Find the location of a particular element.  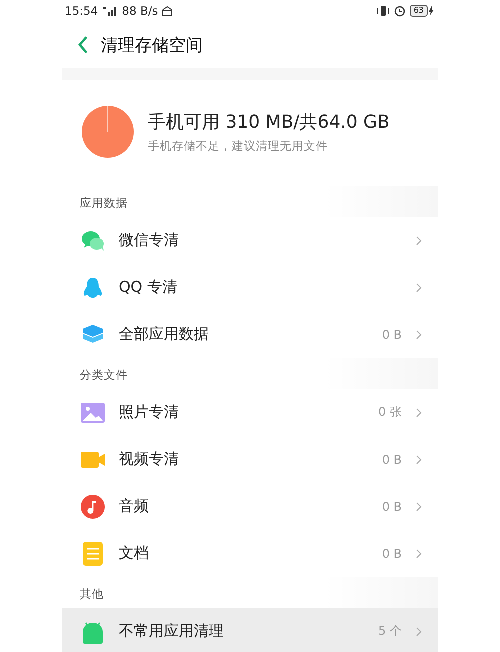

signal-icon is located at coordinates (110, 11).